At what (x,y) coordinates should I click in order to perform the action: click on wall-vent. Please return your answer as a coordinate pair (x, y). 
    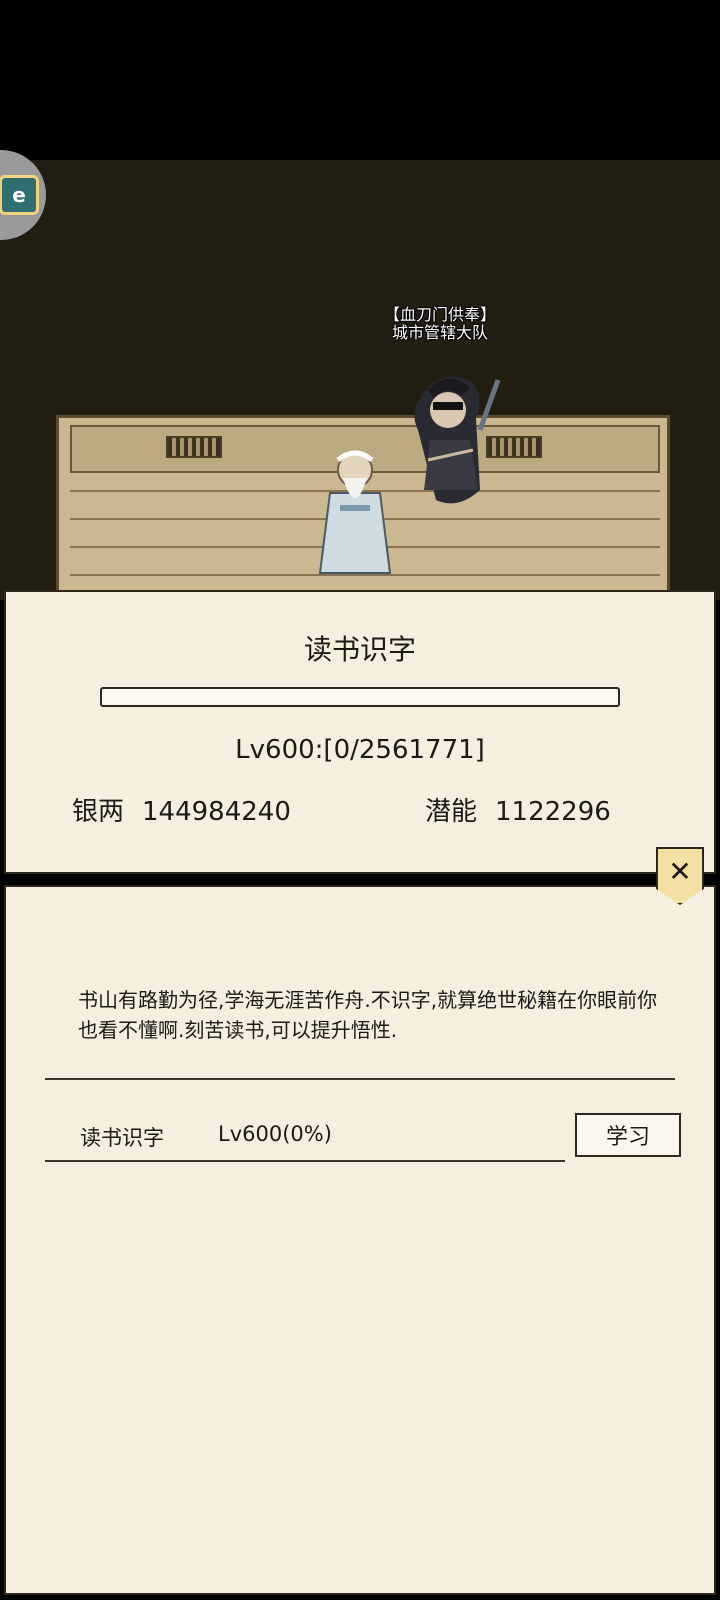
    Looking at the image, I should click on (194, 447).